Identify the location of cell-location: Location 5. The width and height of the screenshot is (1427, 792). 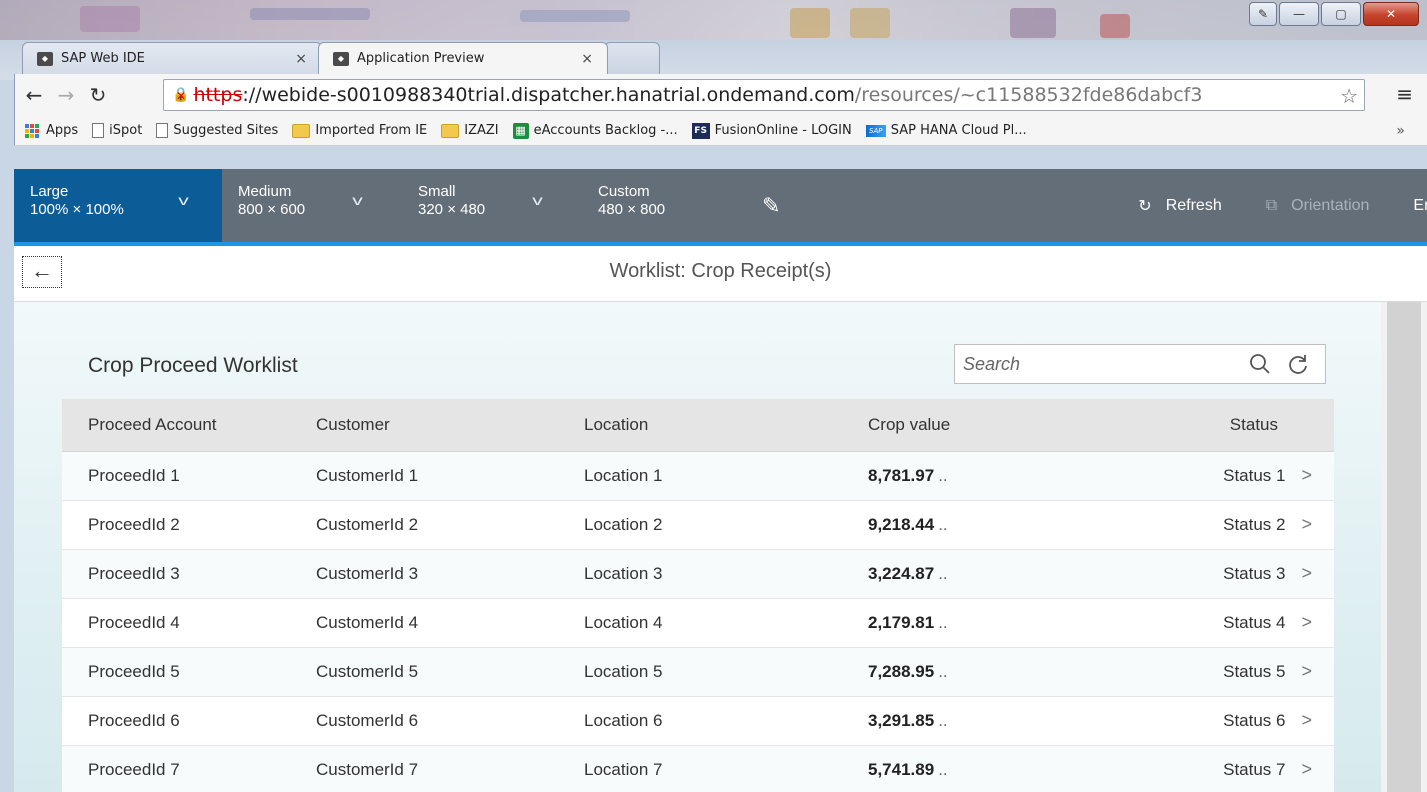
(623, 671).